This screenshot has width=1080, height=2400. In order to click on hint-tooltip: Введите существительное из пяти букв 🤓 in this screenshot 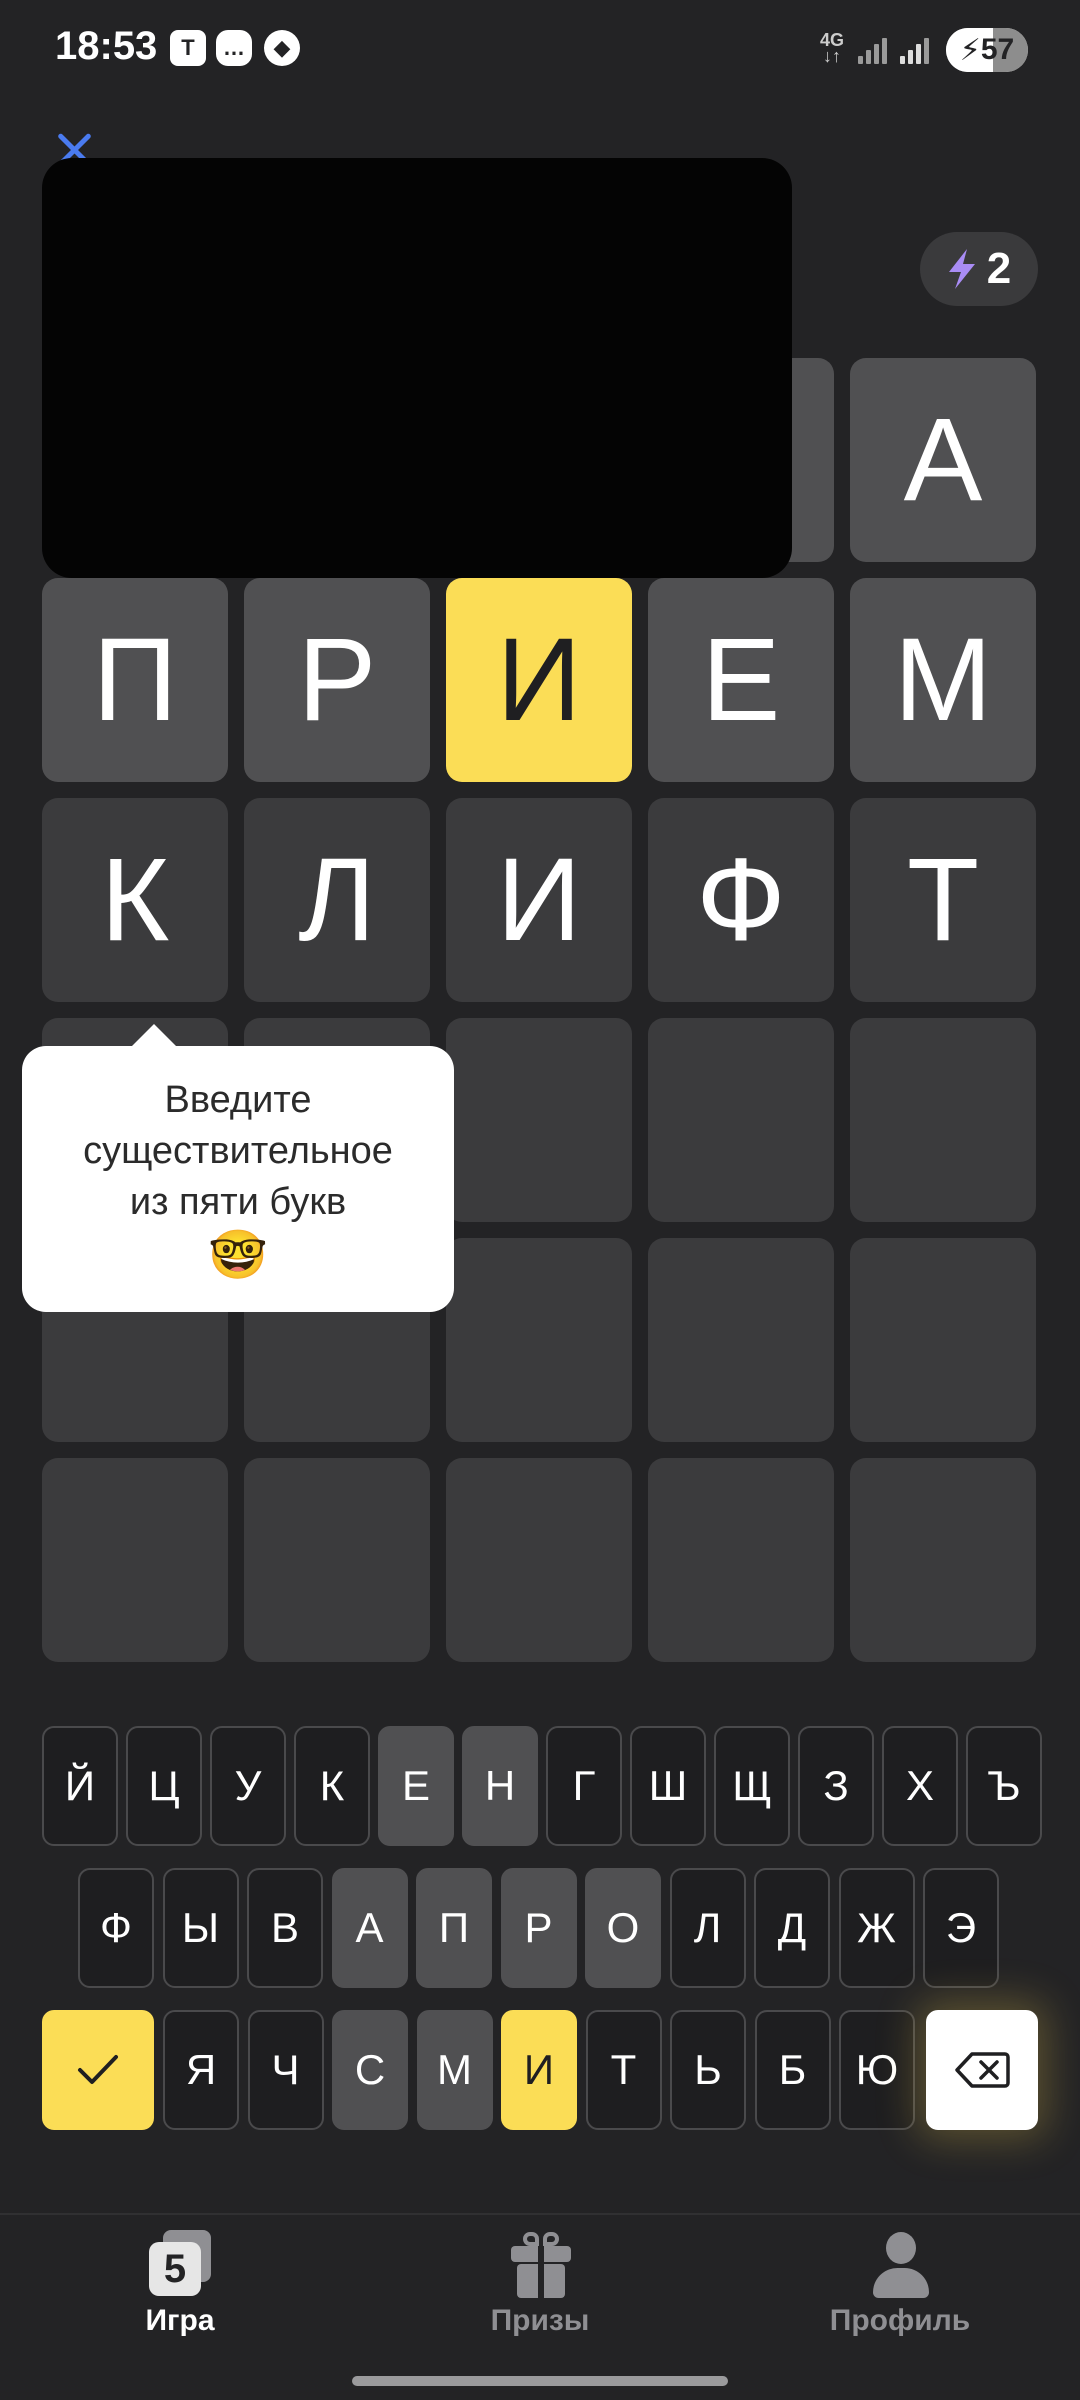, I will do `click(238, 1168)`.